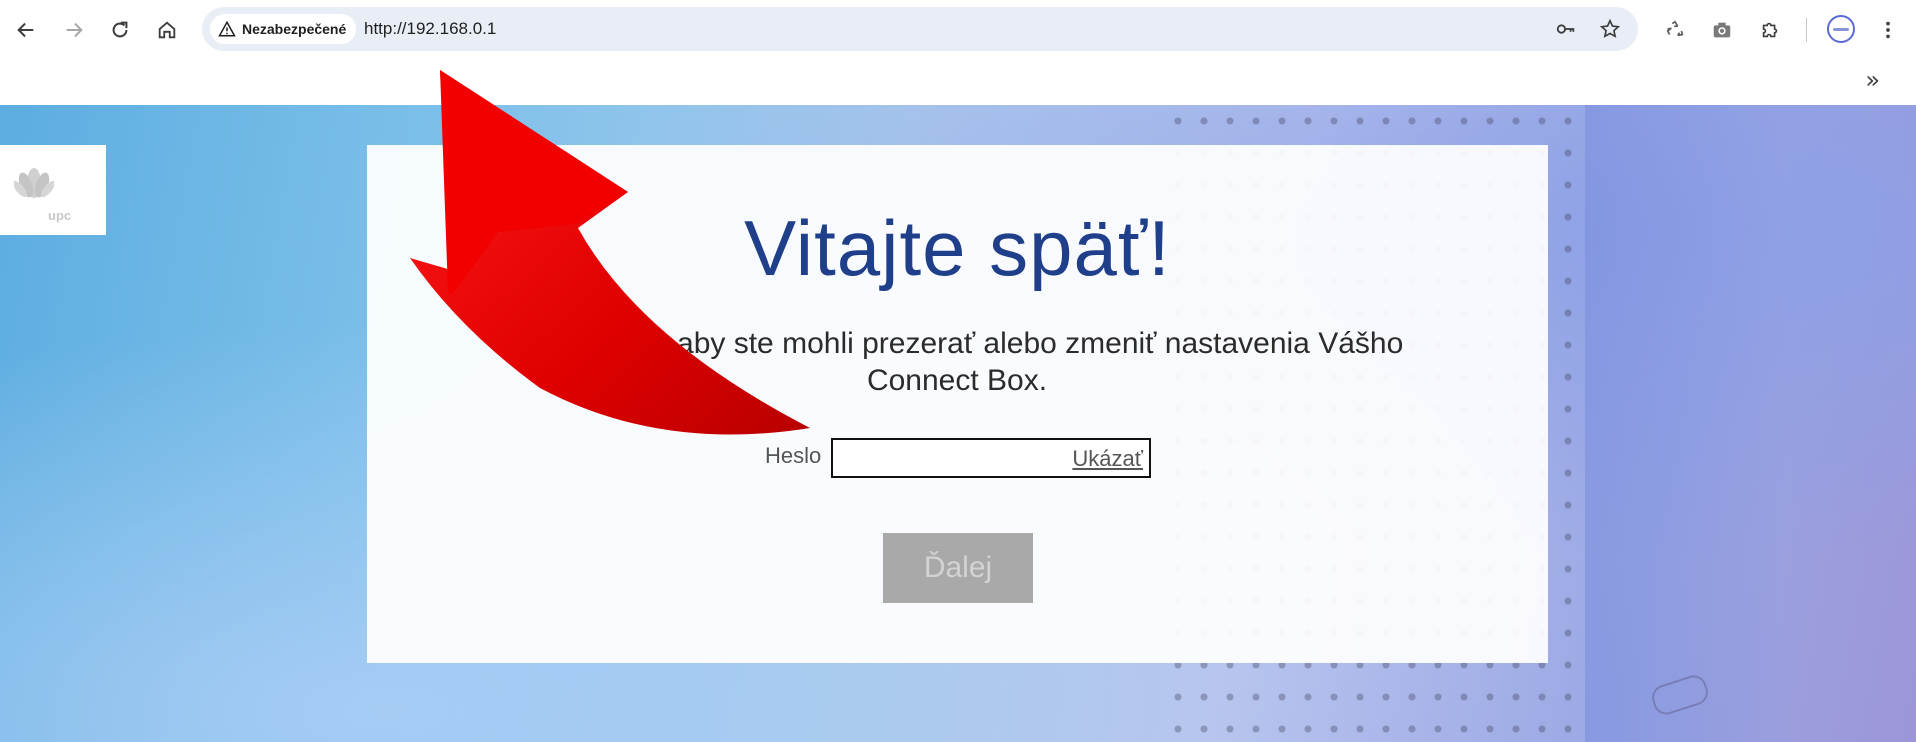 The width and height of the screenshot is (1916, 742). Describe the element at coordinates (60, 215) in the screenshot. I see `logo-text: upc` at that location.